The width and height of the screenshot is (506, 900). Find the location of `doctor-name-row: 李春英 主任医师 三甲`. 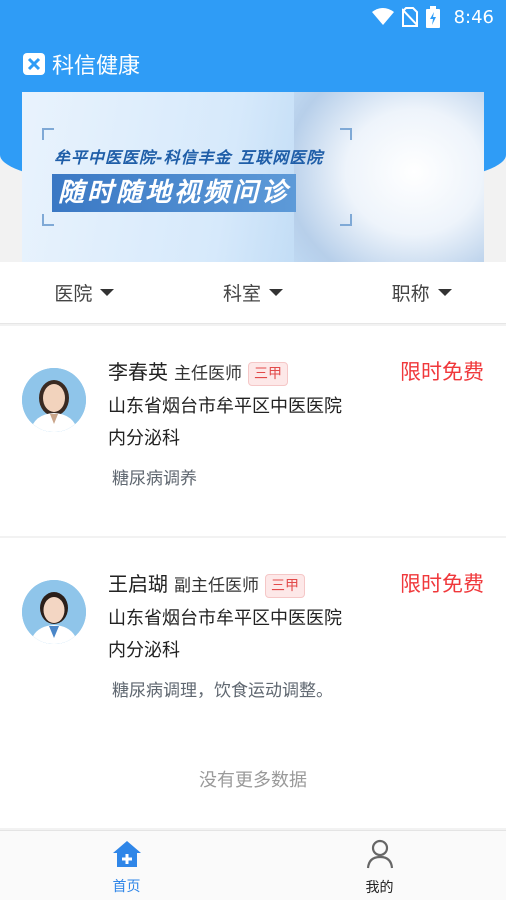

doctor-name-row: 李春英 主任医师 三甲 is located at coordinates (198, 371).